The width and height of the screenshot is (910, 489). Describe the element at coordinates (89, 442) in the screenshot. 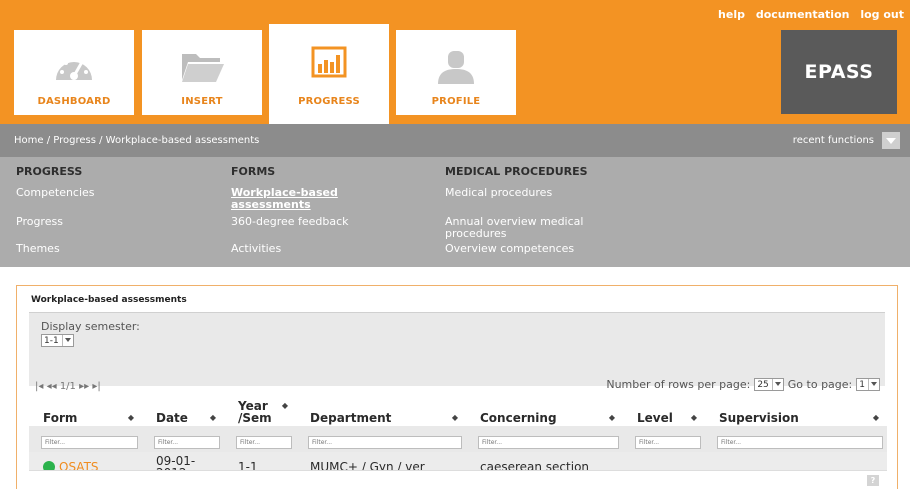

I see `filter-form-input` at that location.